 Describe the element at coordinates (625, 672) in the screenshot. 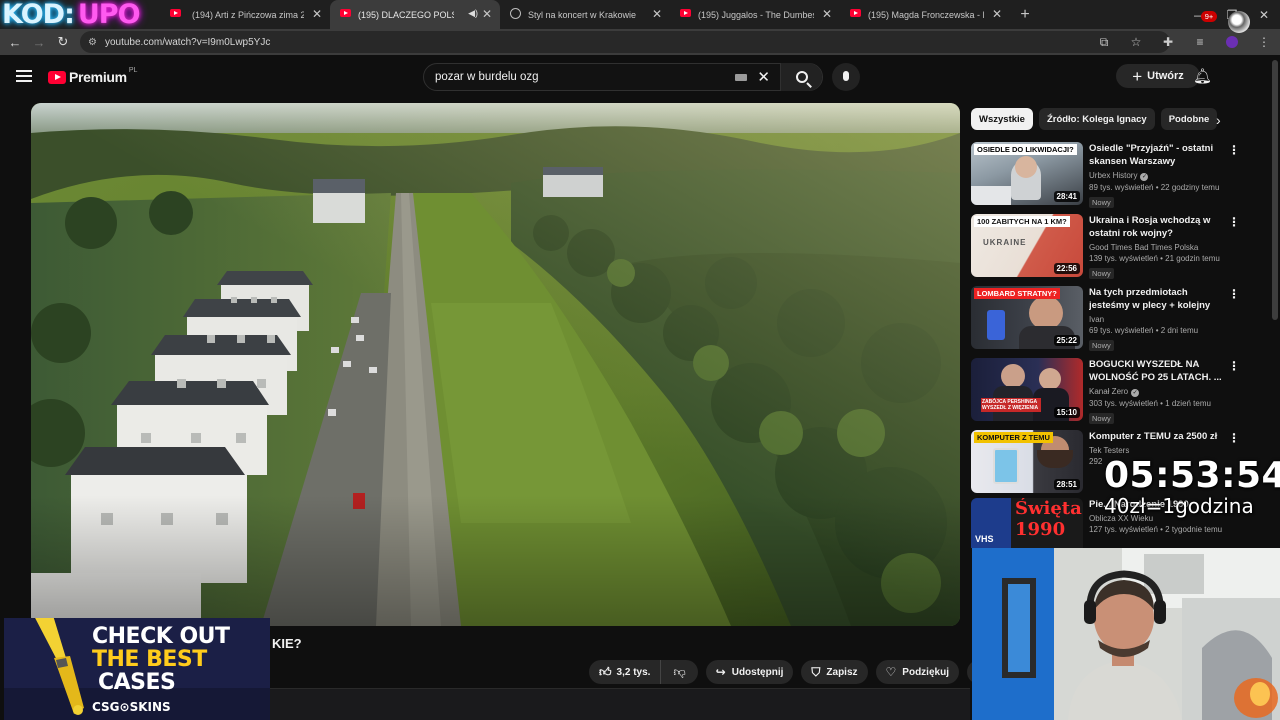

I see `like-button: 👍︎ 3,2 tys.` at that location.